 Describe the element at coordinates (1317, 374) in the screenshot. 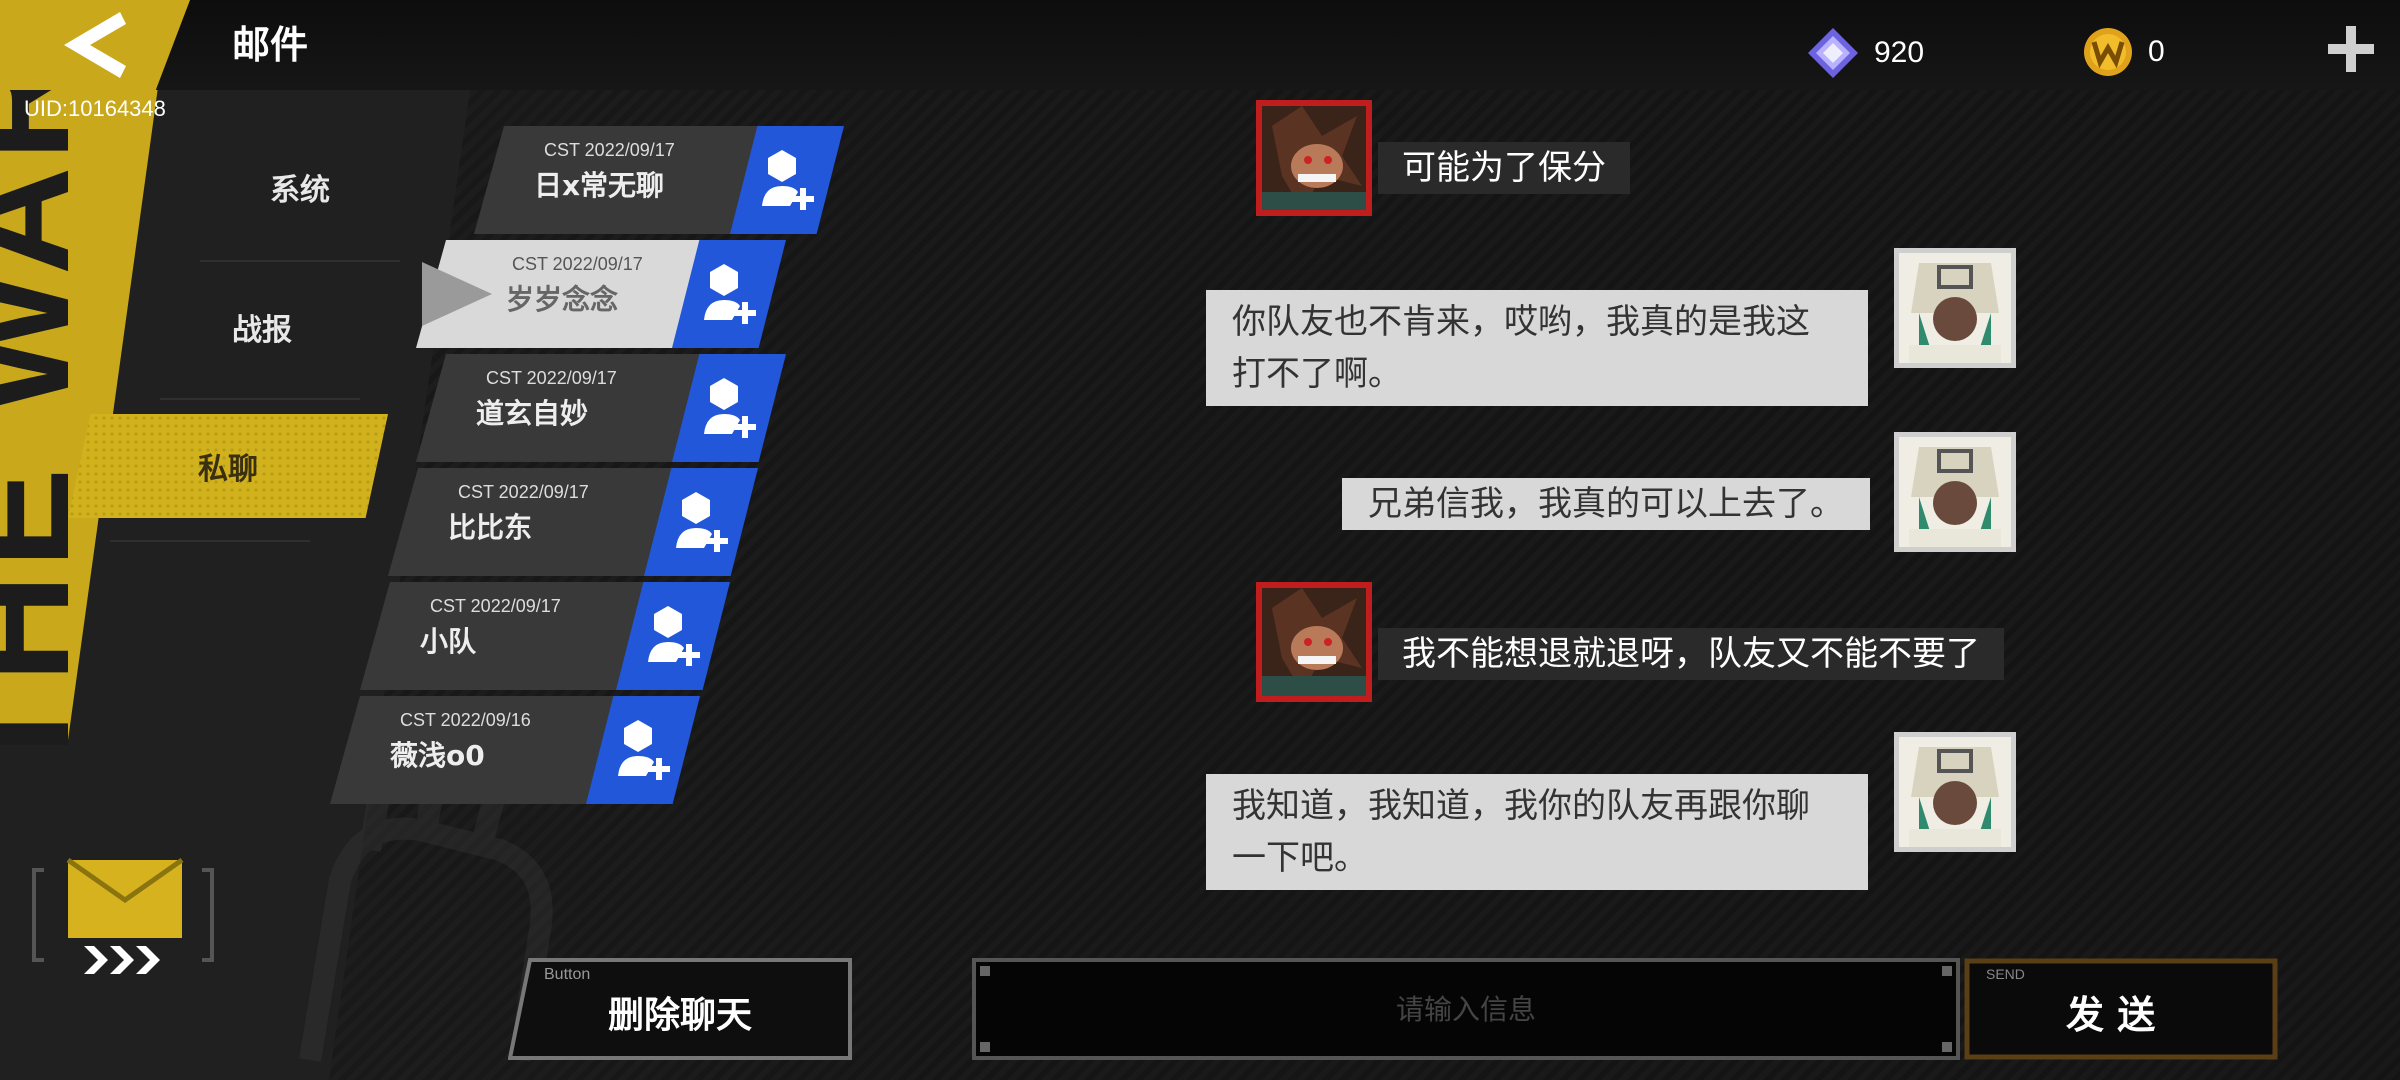

I see `message-line: 打不了啊。` at that location.